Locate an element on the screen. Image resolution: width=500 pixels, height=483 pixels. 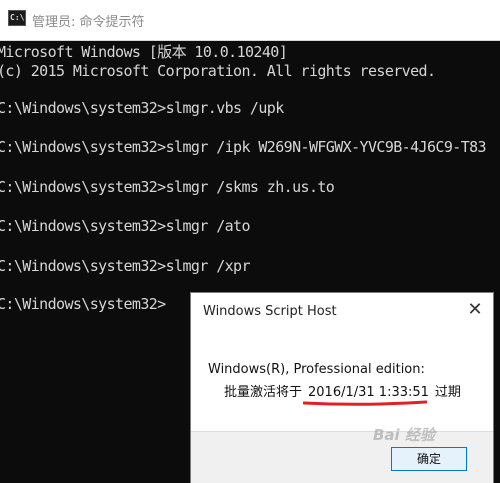
window-title: 管理员: 命令提示符 is located at coordinates (88, 22).